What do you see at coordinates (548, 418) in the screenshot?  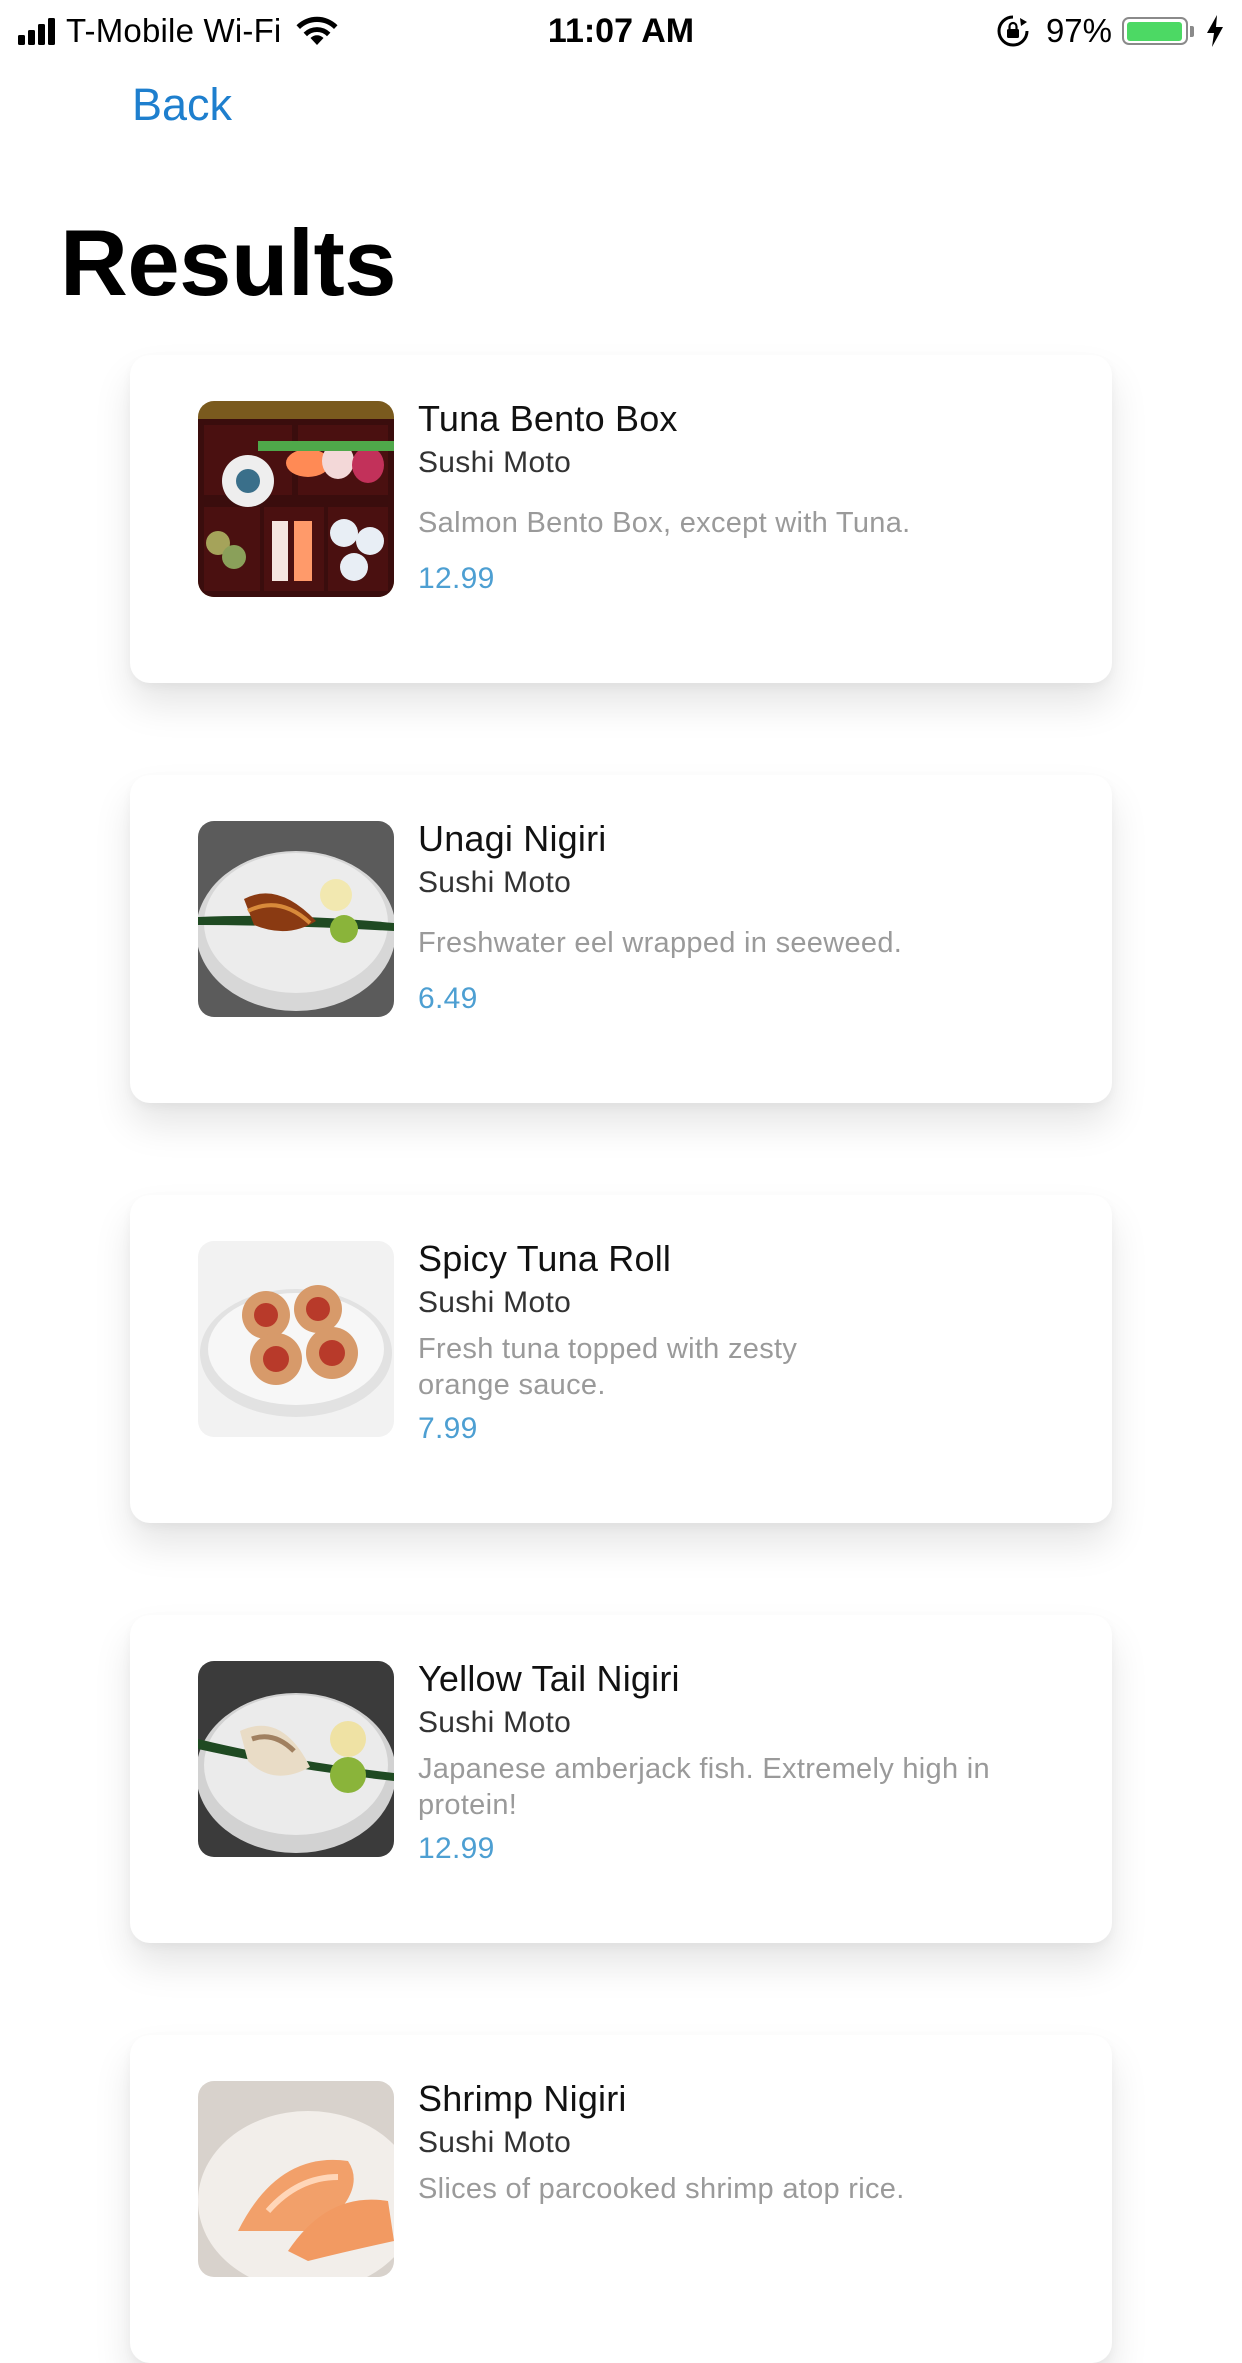 I see `item-name: Tuna Bento Box` at bounding box center [548, 418].